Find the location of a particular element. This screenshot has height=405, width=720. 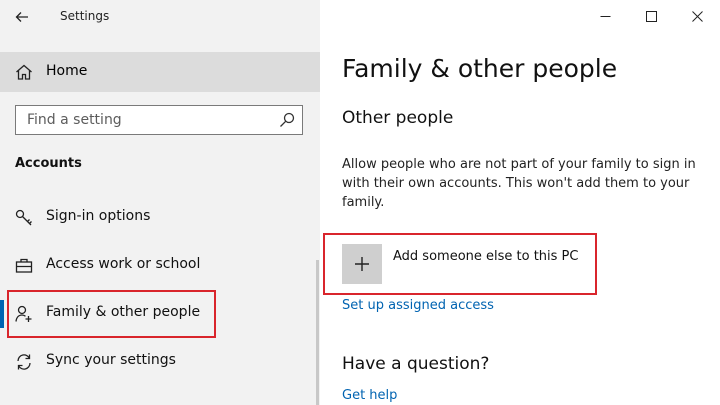

sidebar-scrollbar is located at coordinates (317, 332).